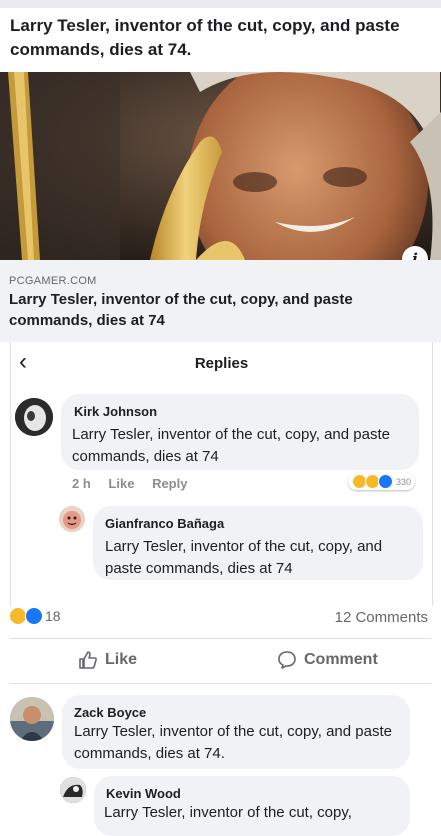 The width and height of the screenshot is (441, 836). I want to click on link-domain: PCGAMER.COM, so click(53, 281).